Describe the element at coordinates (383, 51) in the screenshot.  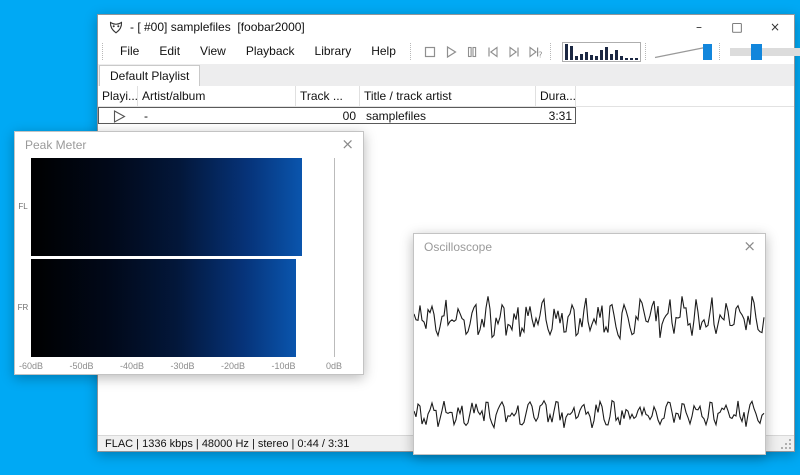
I see `menu-item-help: Help` at that location.